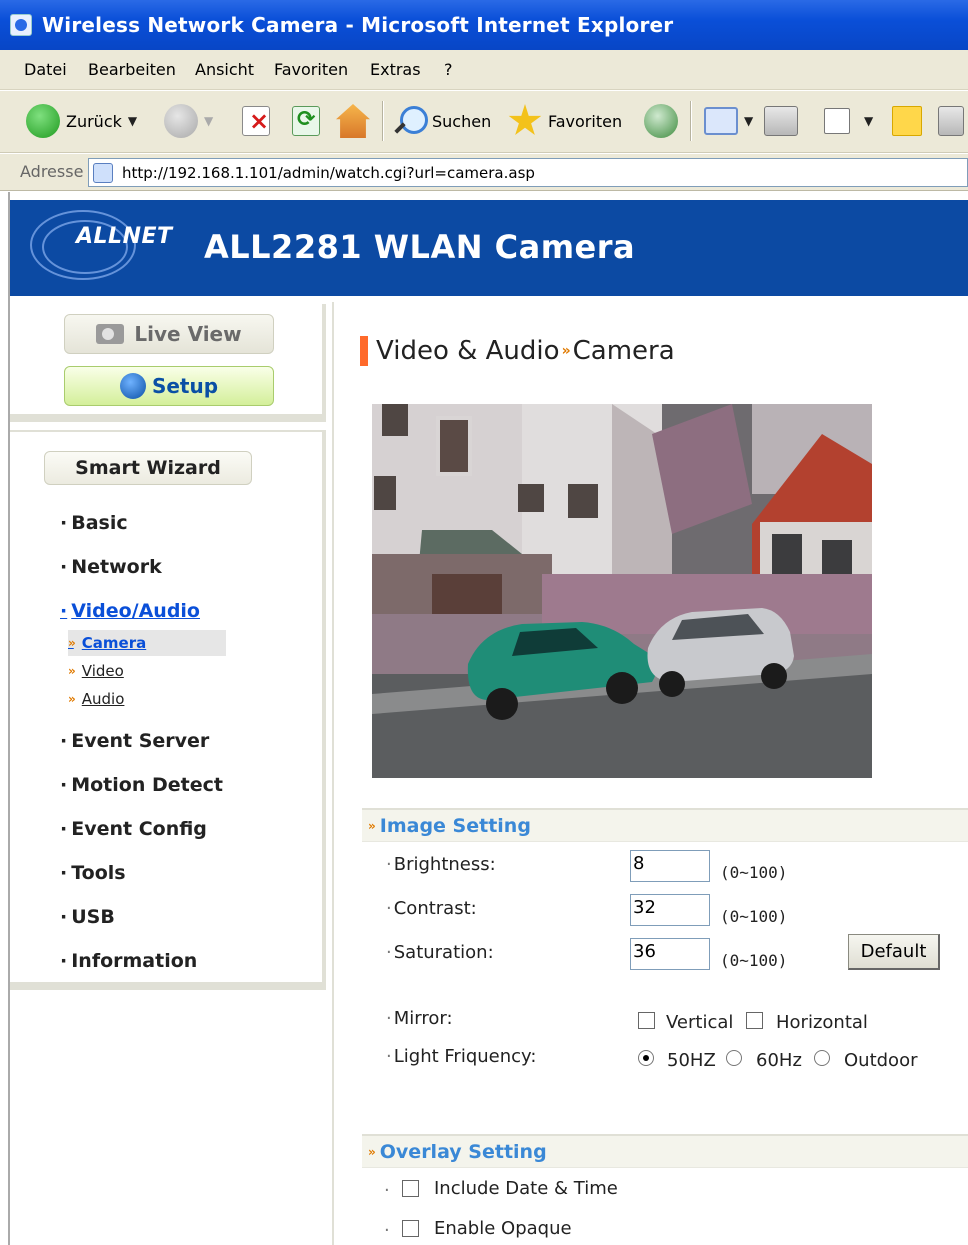 This screenshot has height=1245, width=968. Describe the element at coordinates (848, 121) in the screenshot. I see `edit-button: ▼` at that location.